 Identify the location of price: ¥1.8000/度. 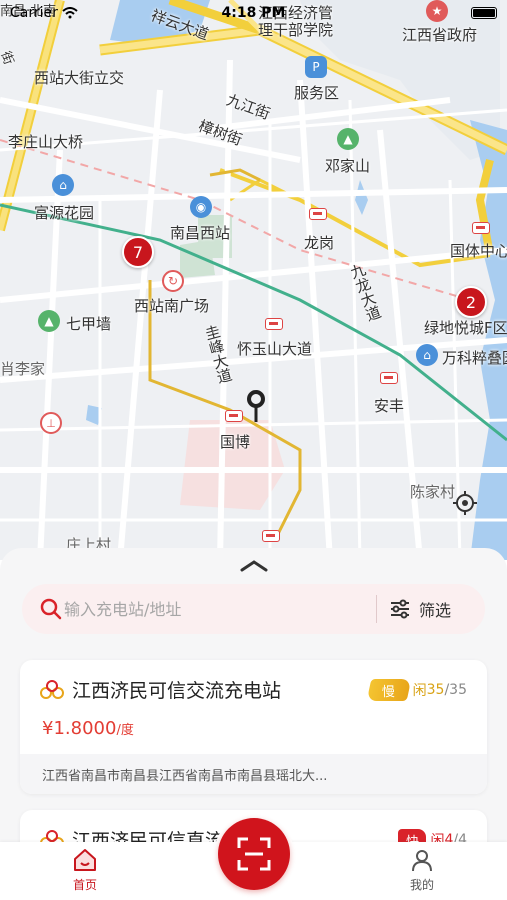
(88, 728).